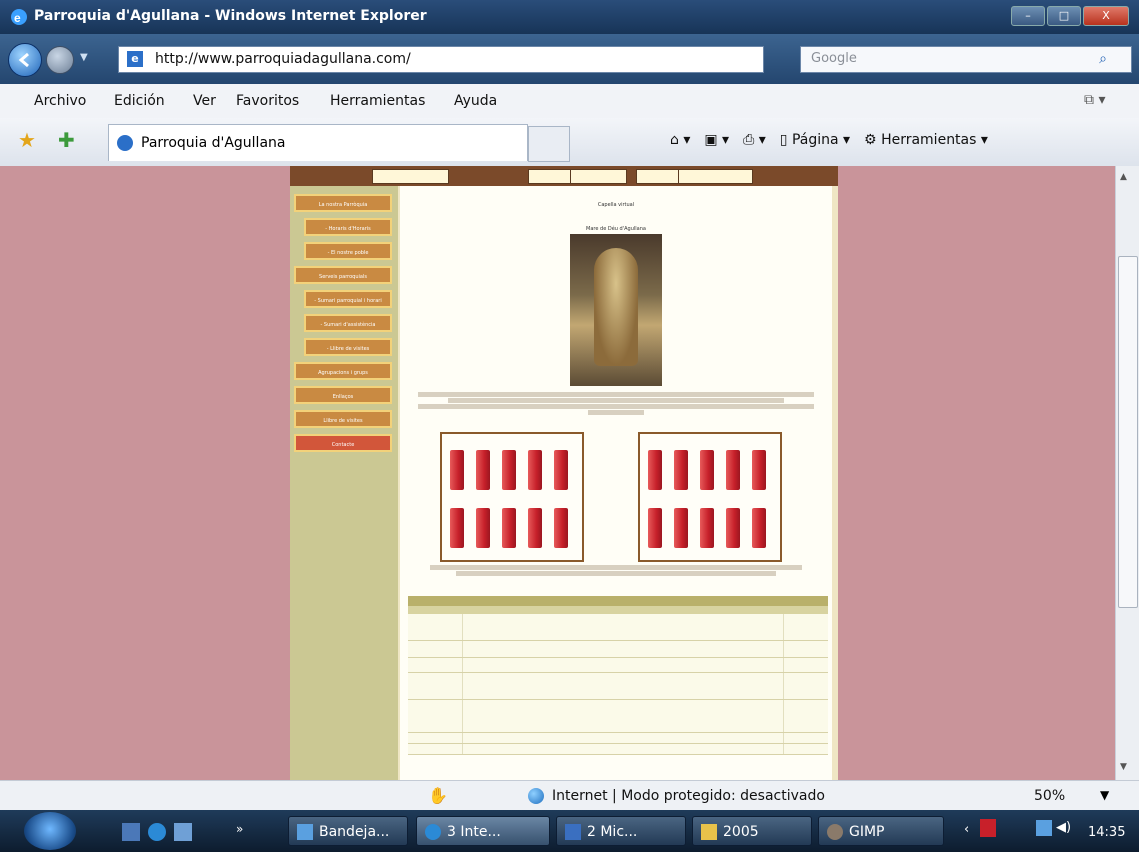 The image size is (1139, 852). What do you see at coordinates (348, 323) in the screenshot?
I see `sidebar-item-assistencia: - Sumari d'assistència` at bounding box center [348, 323].